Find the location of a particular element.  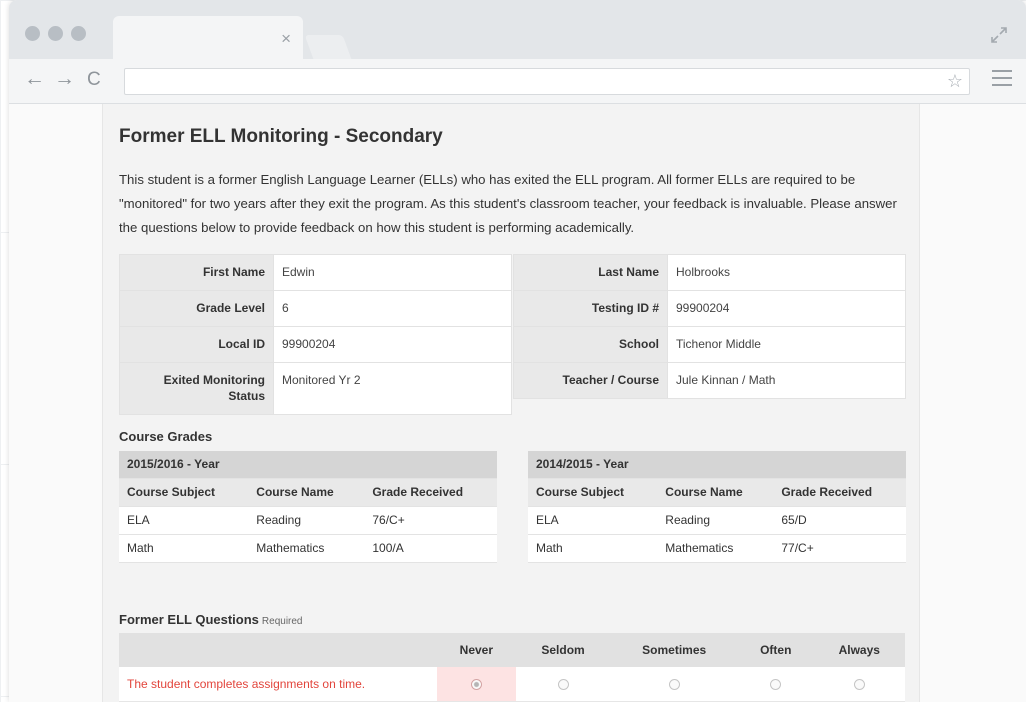

info-row: Grade Level 6 is located at coordinates (315, 308).